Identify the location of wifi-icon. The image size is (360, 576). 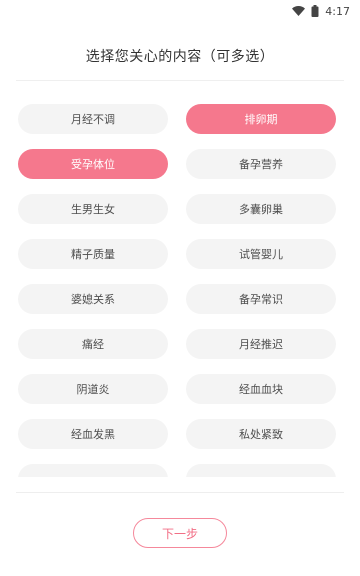
(299, 11).